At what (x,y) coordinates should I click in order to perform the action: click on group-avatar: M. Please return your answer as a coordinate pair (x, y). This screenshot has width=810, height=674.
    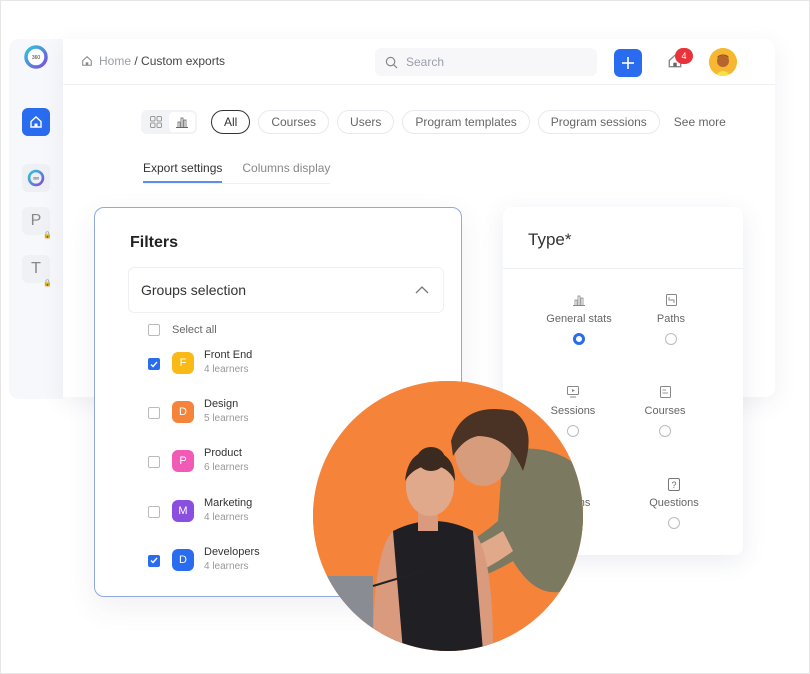
    Looking at the image, I should click on (183, 510).